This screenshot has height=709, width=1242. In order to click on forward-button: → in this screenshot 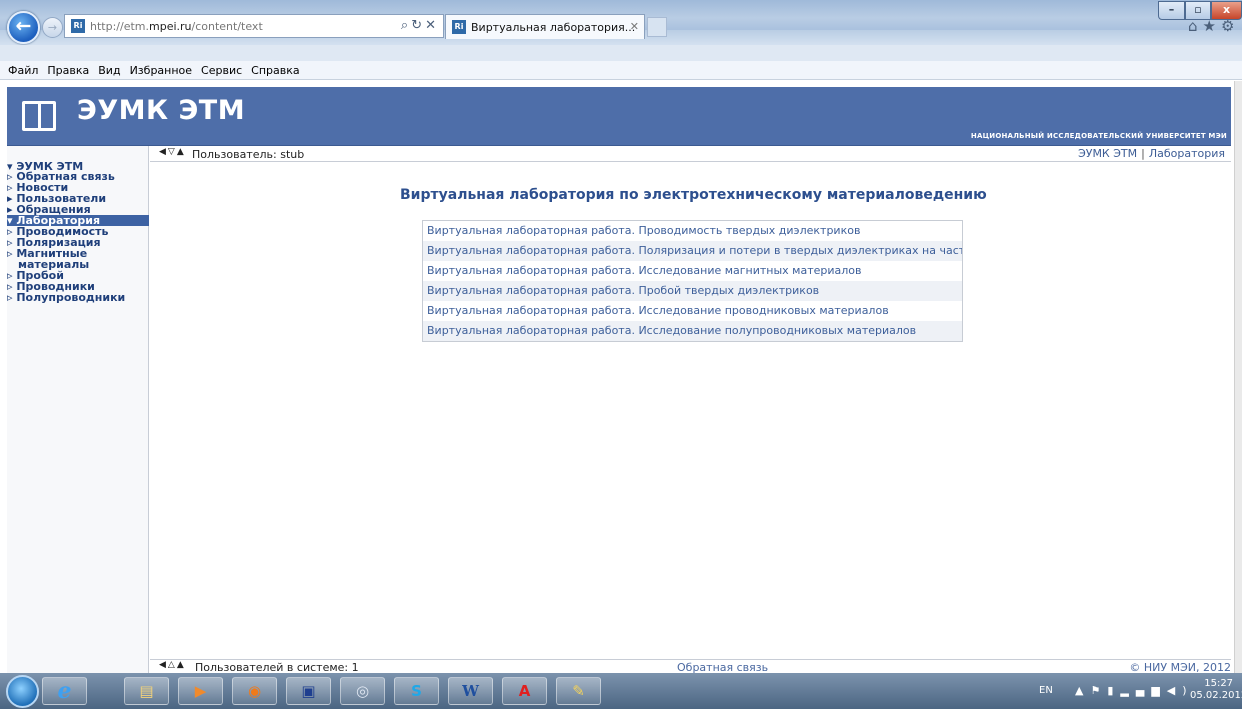, I will do `click(52, 27)`.